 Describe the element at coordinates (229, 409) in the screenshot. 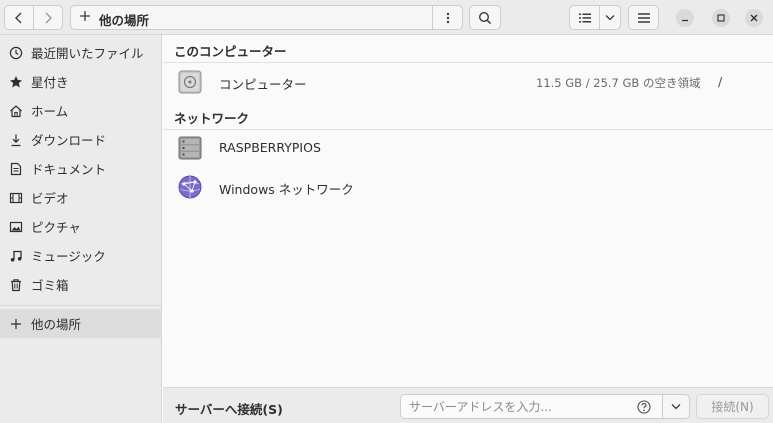

I see `connect-to-server-label: サーバーへ接続(S)` at that location.